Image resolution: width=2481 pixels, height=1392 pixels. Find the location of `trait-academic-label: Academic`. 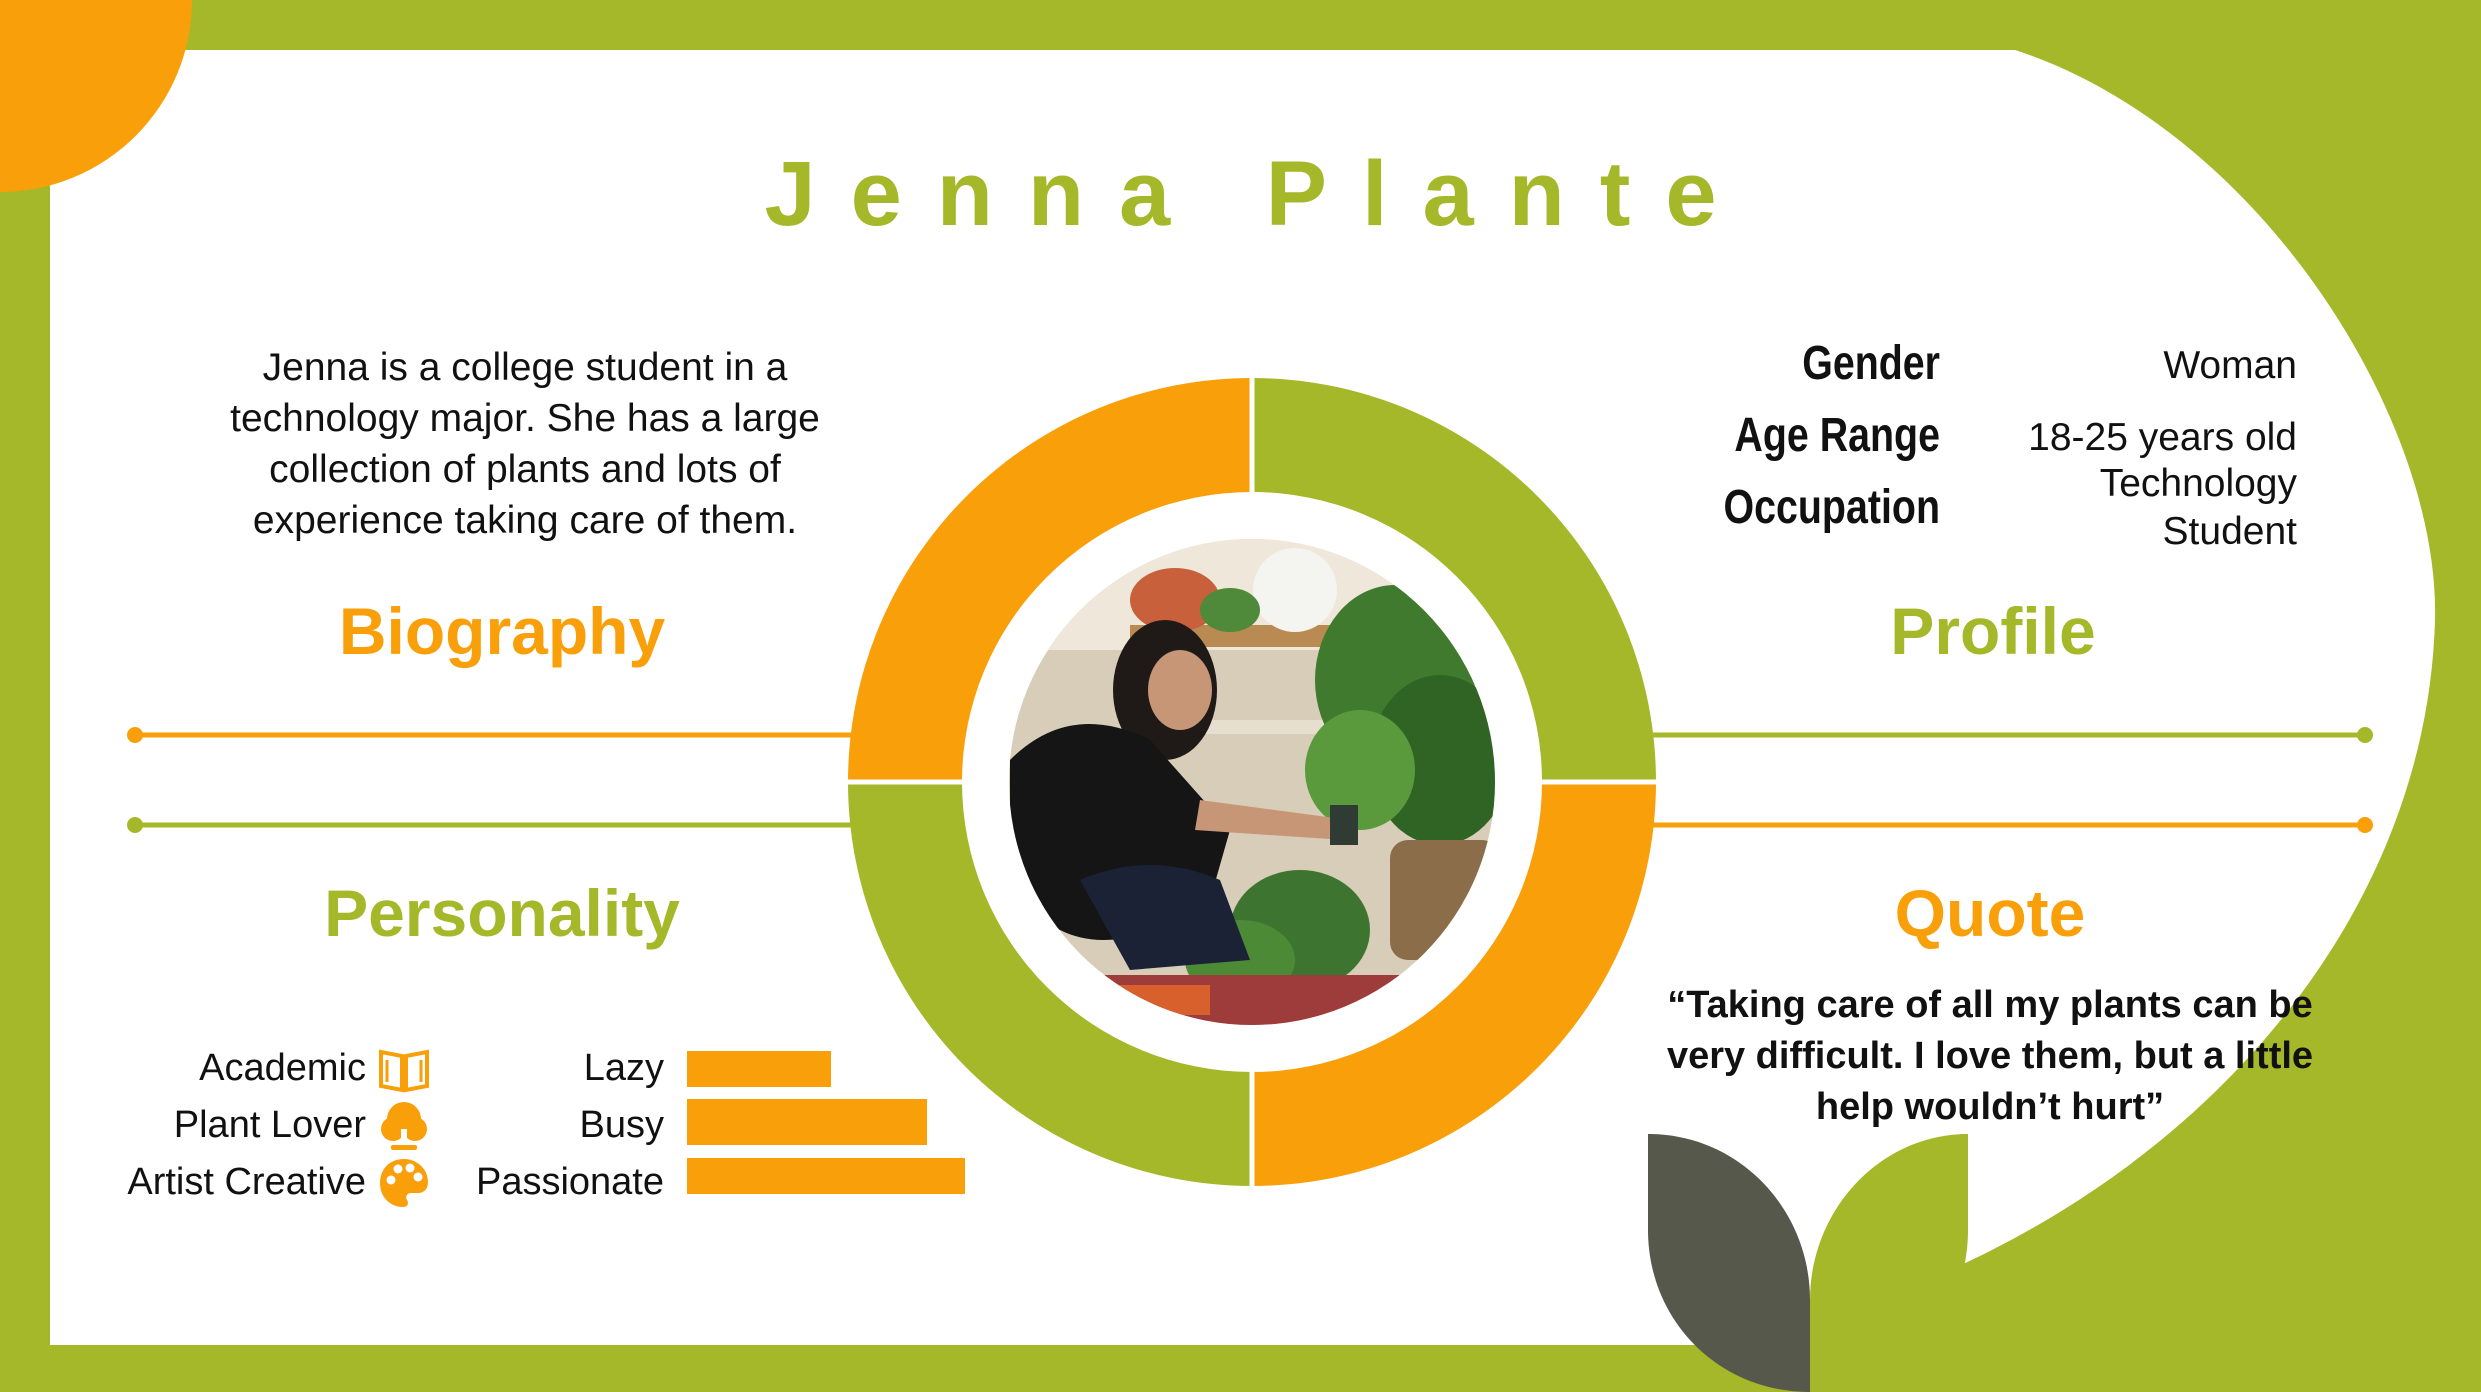

trait-academic-label: Academic is located at coordinates (282, 1068).